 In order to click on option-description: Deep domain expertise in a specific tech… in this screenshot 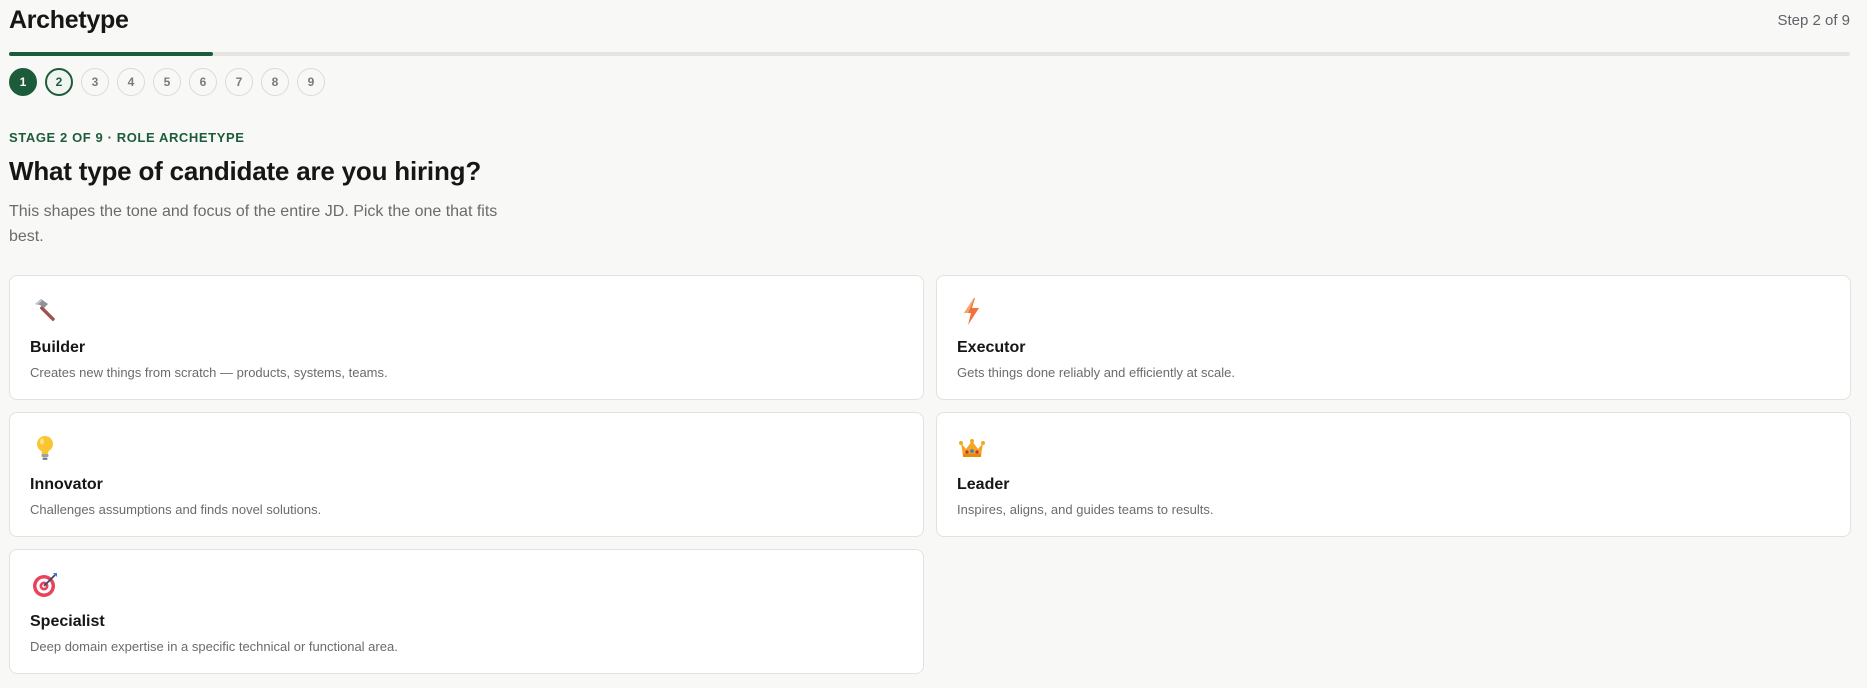, I will do `click(214, 646)`.